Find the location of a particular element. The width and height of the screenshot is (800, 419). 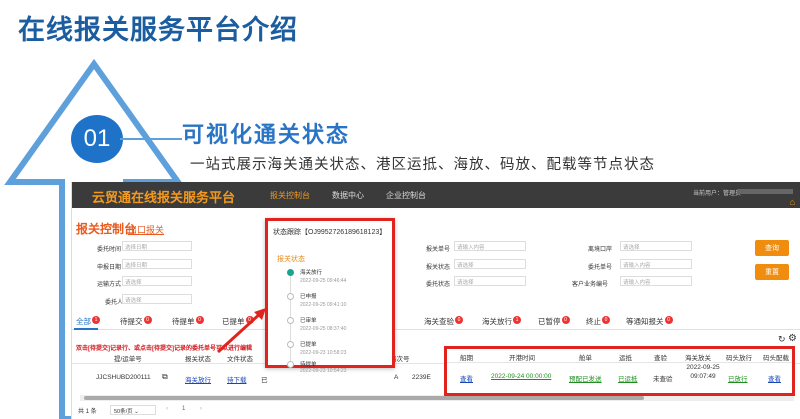

total-count: 共 1 条 is located at coordinates (87, 412).